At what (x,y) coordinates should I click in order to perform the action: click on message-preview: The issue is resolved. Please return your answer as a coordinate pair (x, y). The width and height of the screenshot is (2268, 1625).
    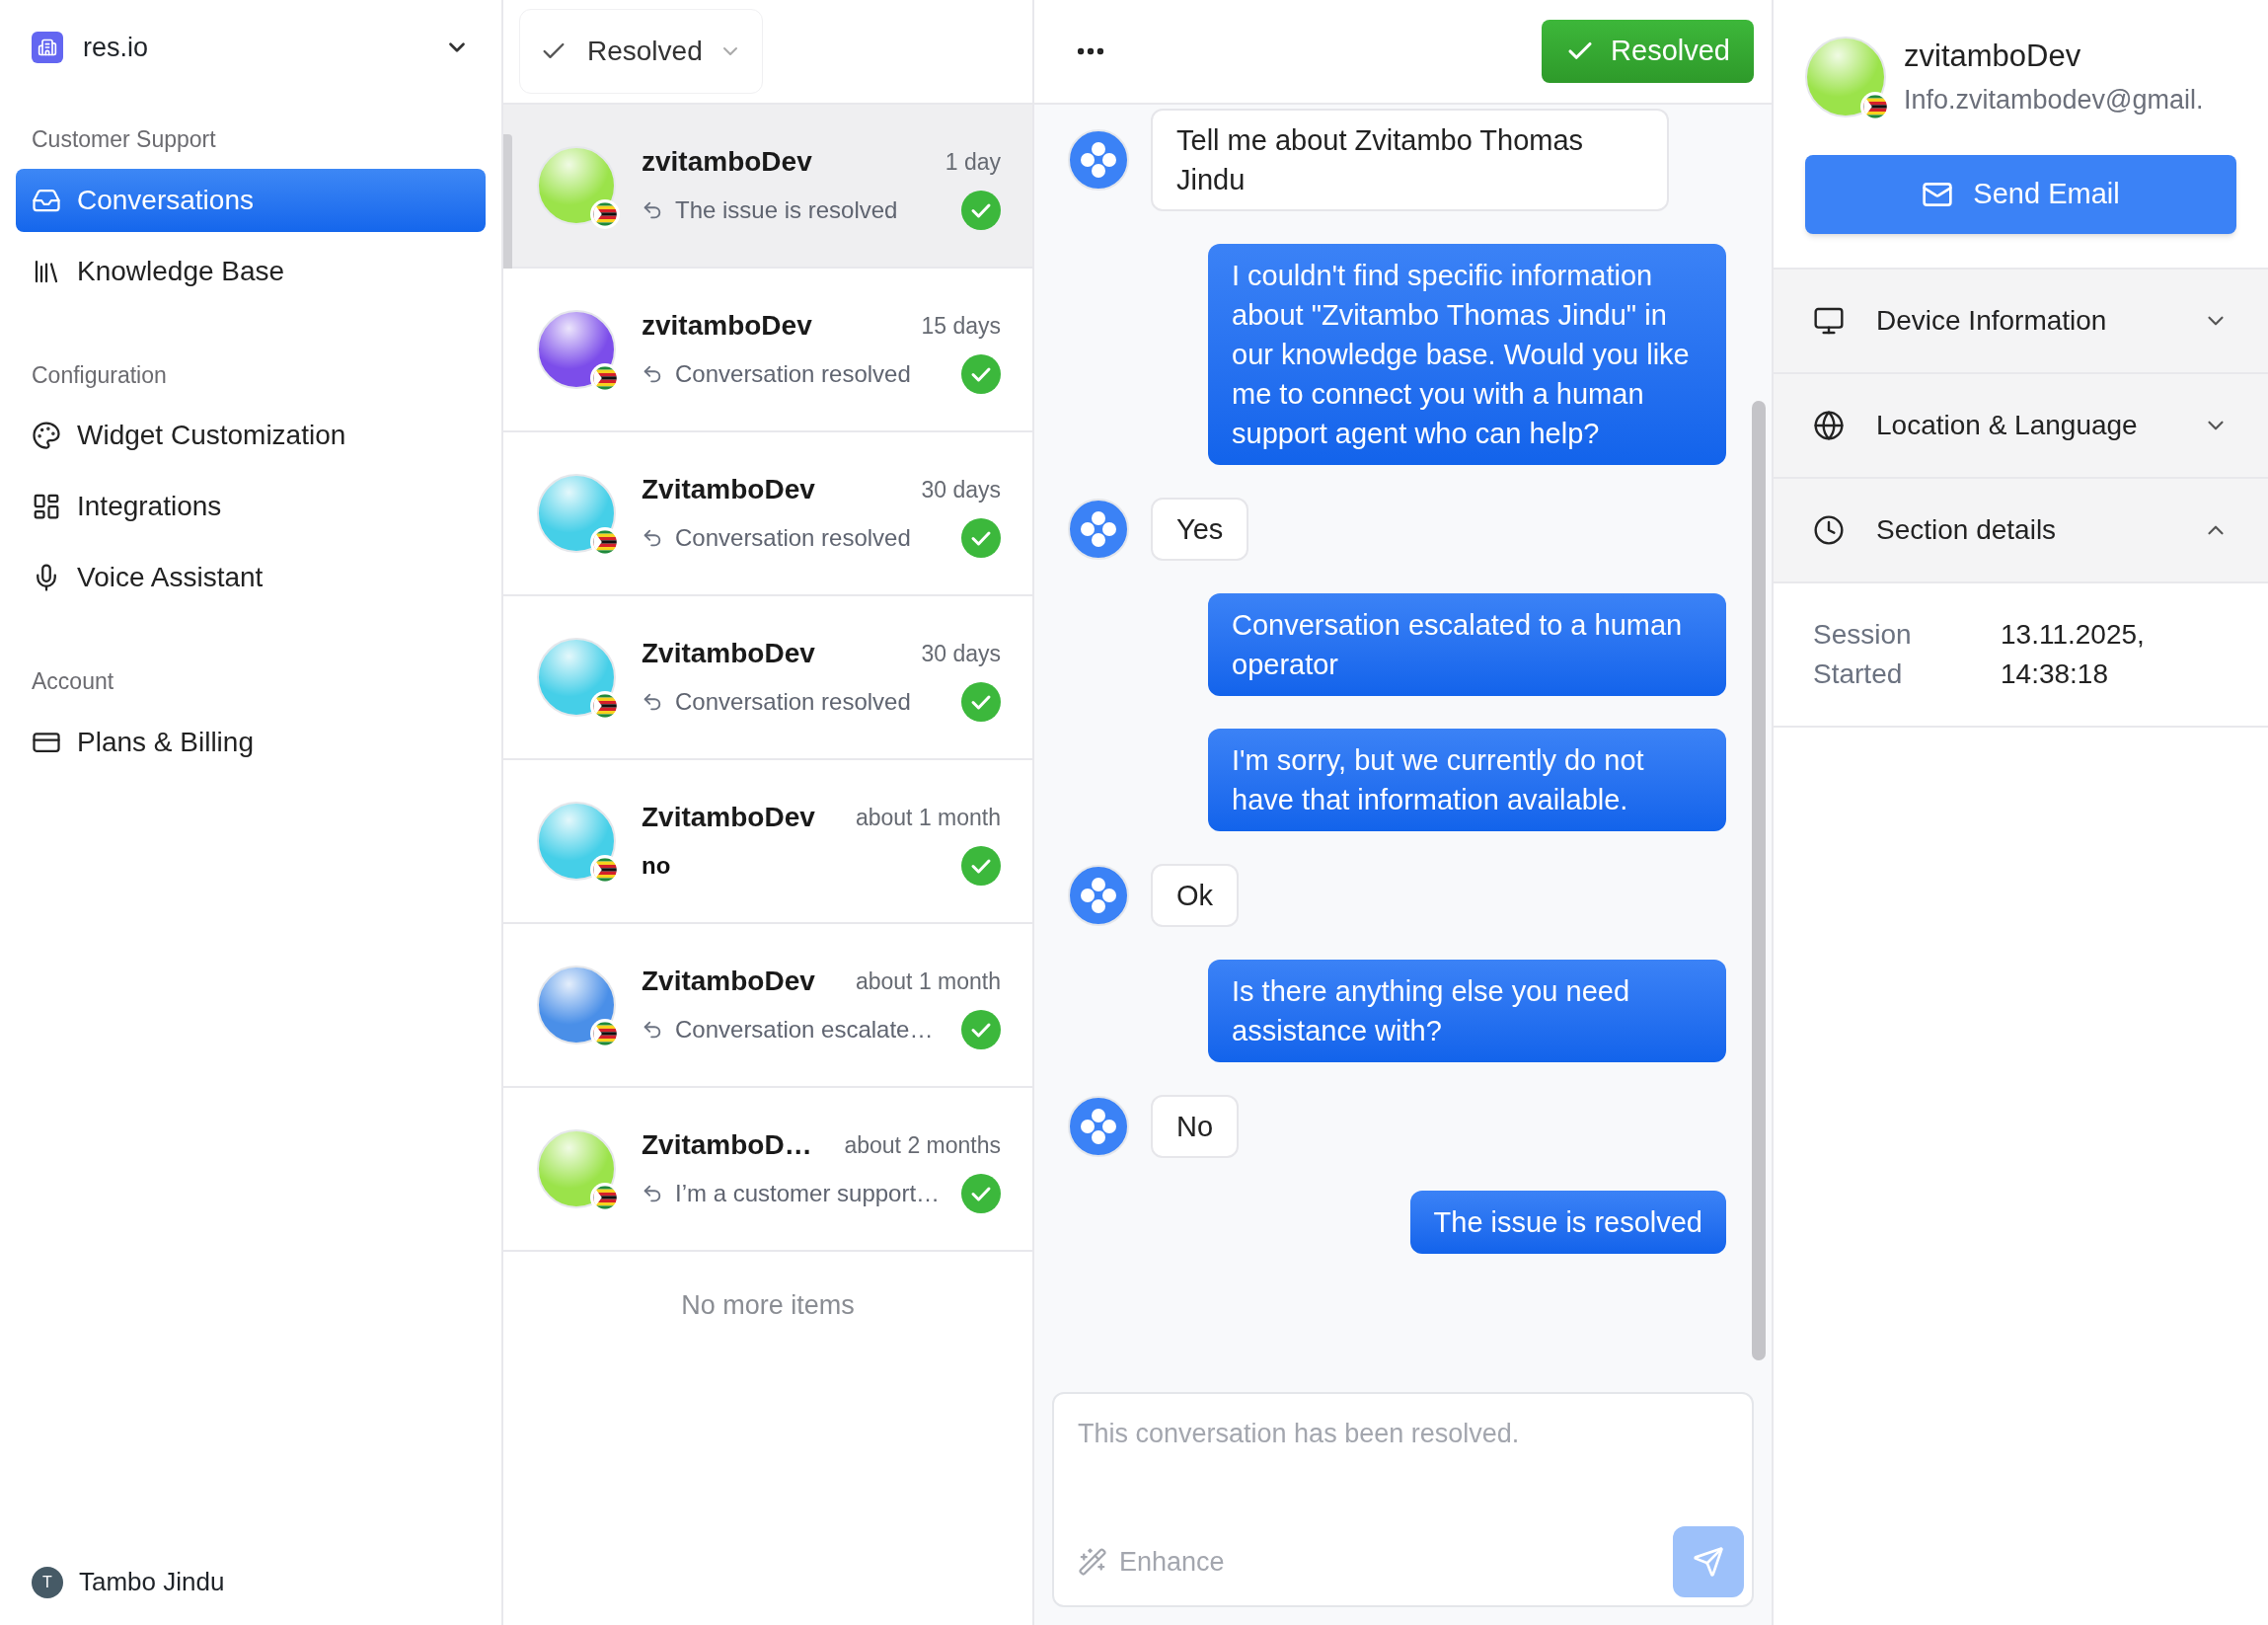
    Looking at the image, I should click on (787, 210).